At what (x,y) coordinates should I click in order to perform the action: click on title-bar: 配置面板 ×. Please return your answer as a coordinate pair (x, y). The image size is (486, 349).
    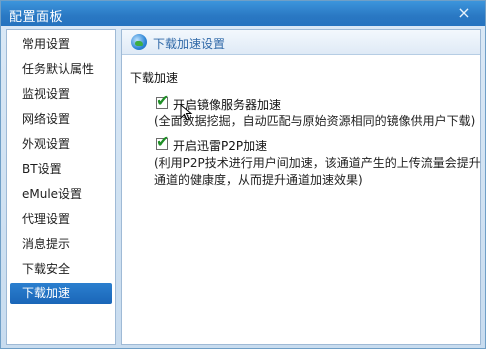
    Looking at the image, I should click on (243, 13).